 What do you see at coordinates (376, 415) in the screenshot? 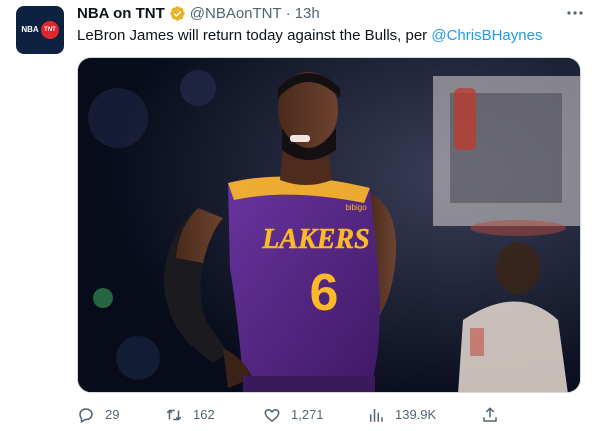
I see `views-icon` at bounding box center [376, 415].